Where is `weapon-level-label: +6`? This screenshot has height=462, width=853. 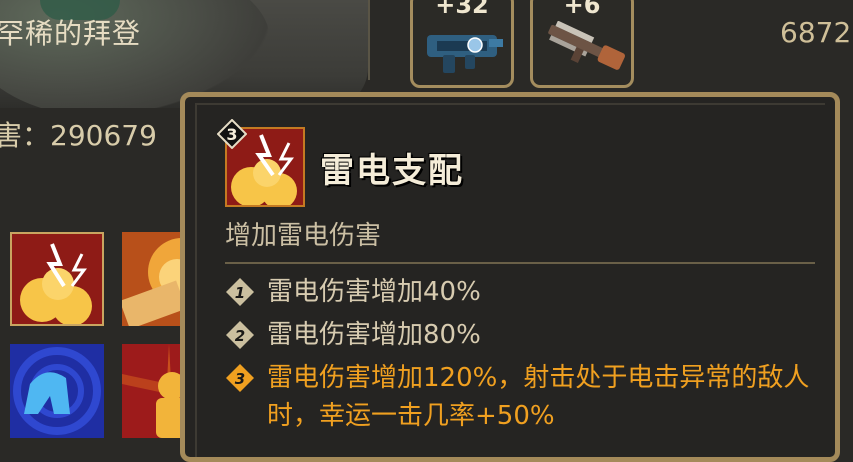
weapon-level-label: +6 is located at coordinates (582, 9).